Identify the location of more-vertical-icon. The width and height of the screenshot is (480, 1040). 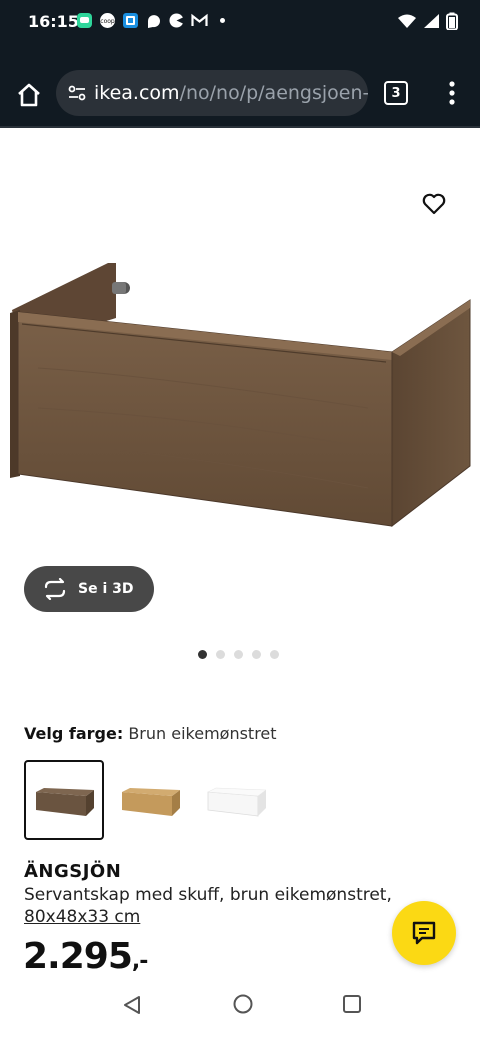
(452, 93).